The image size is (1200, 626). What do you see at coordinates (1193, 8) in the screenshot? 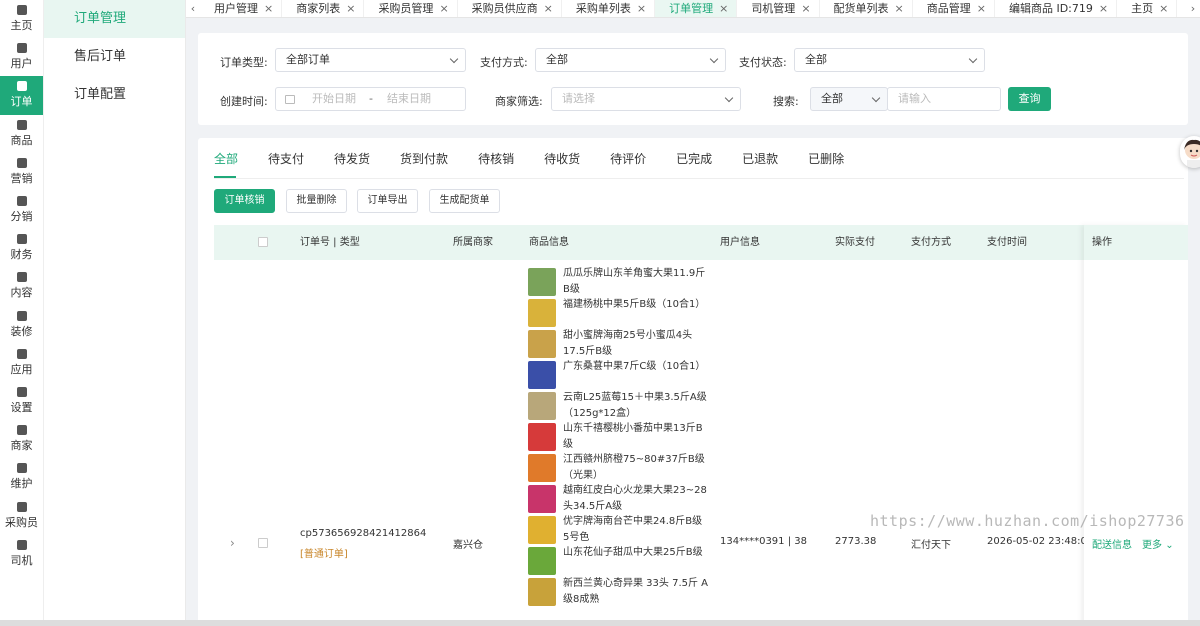
I see `tabs-scroll-right-icon: ›` at bounding box center [1193, 8].